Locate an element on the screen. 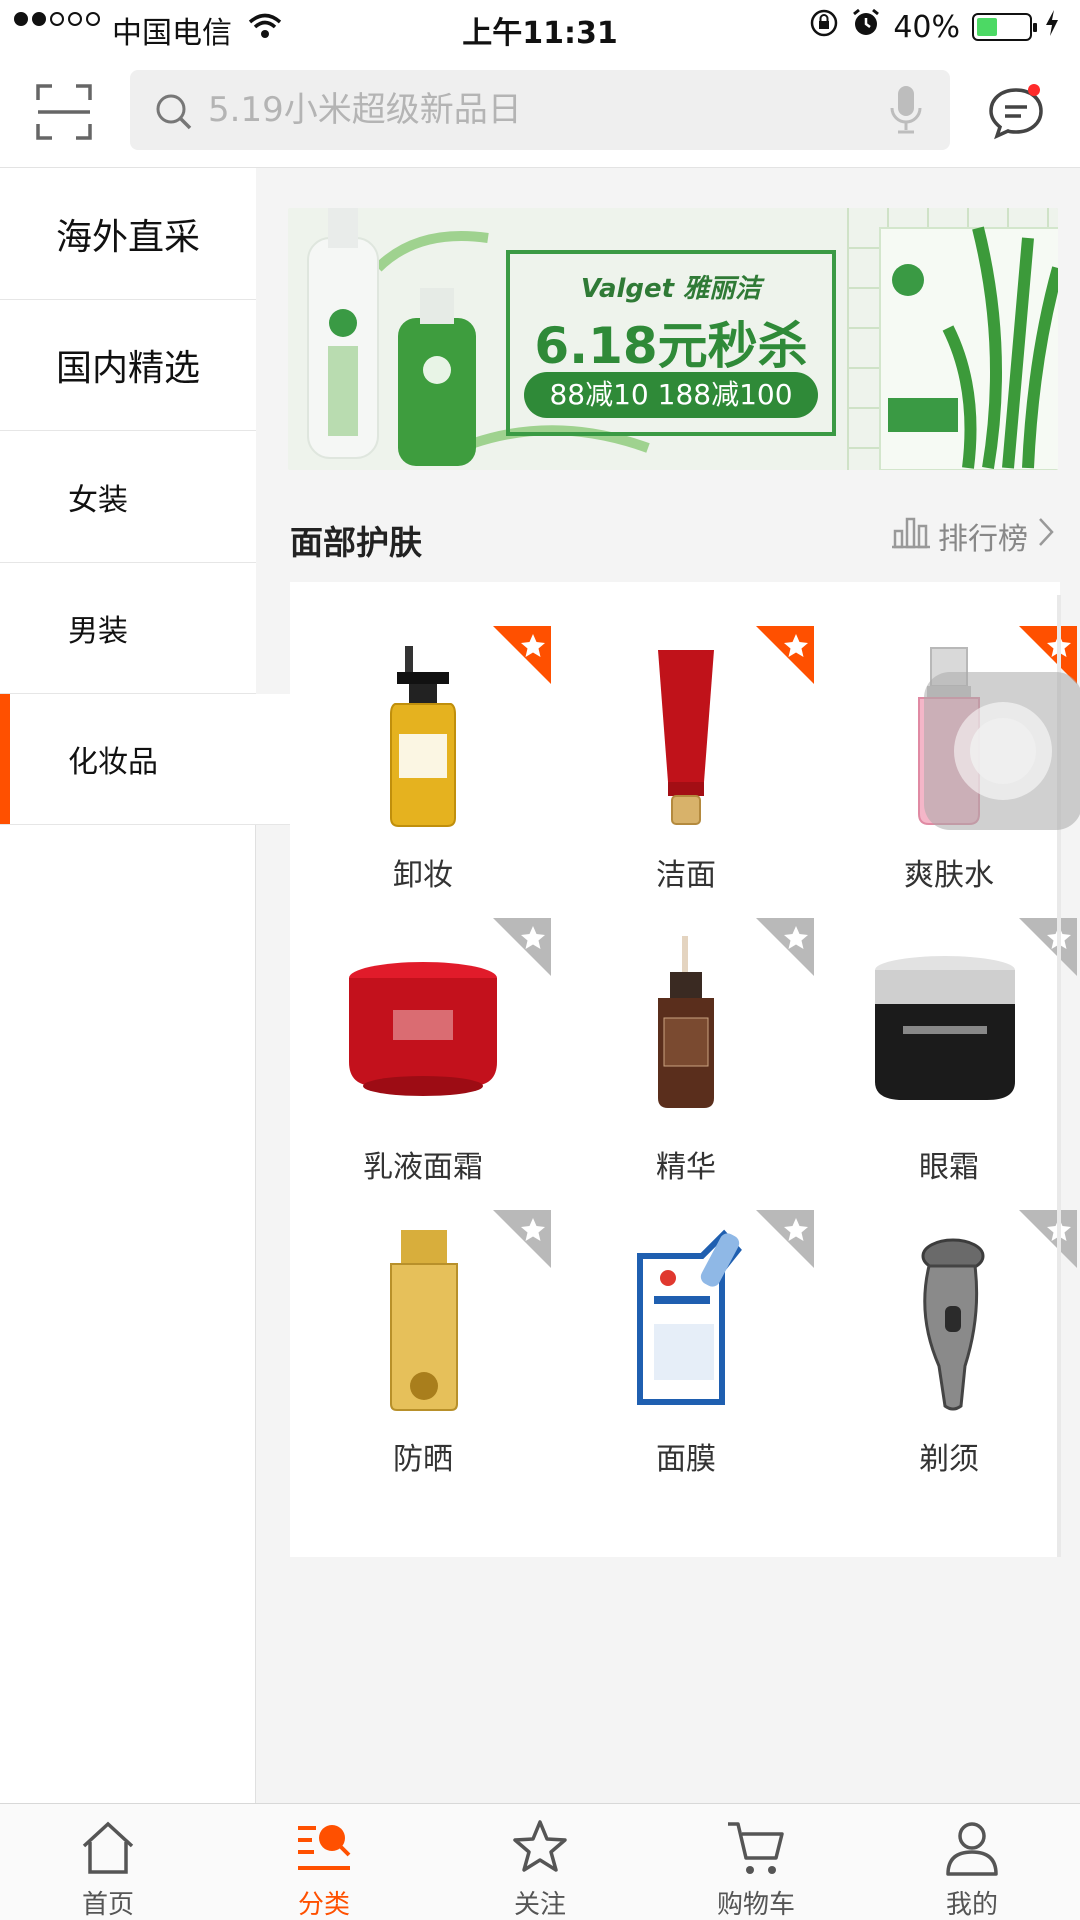 This screenshot has width=1080, height=1920. category-item-lotion-cream: 乳液面霜 is located at coordinates (423, 1049).